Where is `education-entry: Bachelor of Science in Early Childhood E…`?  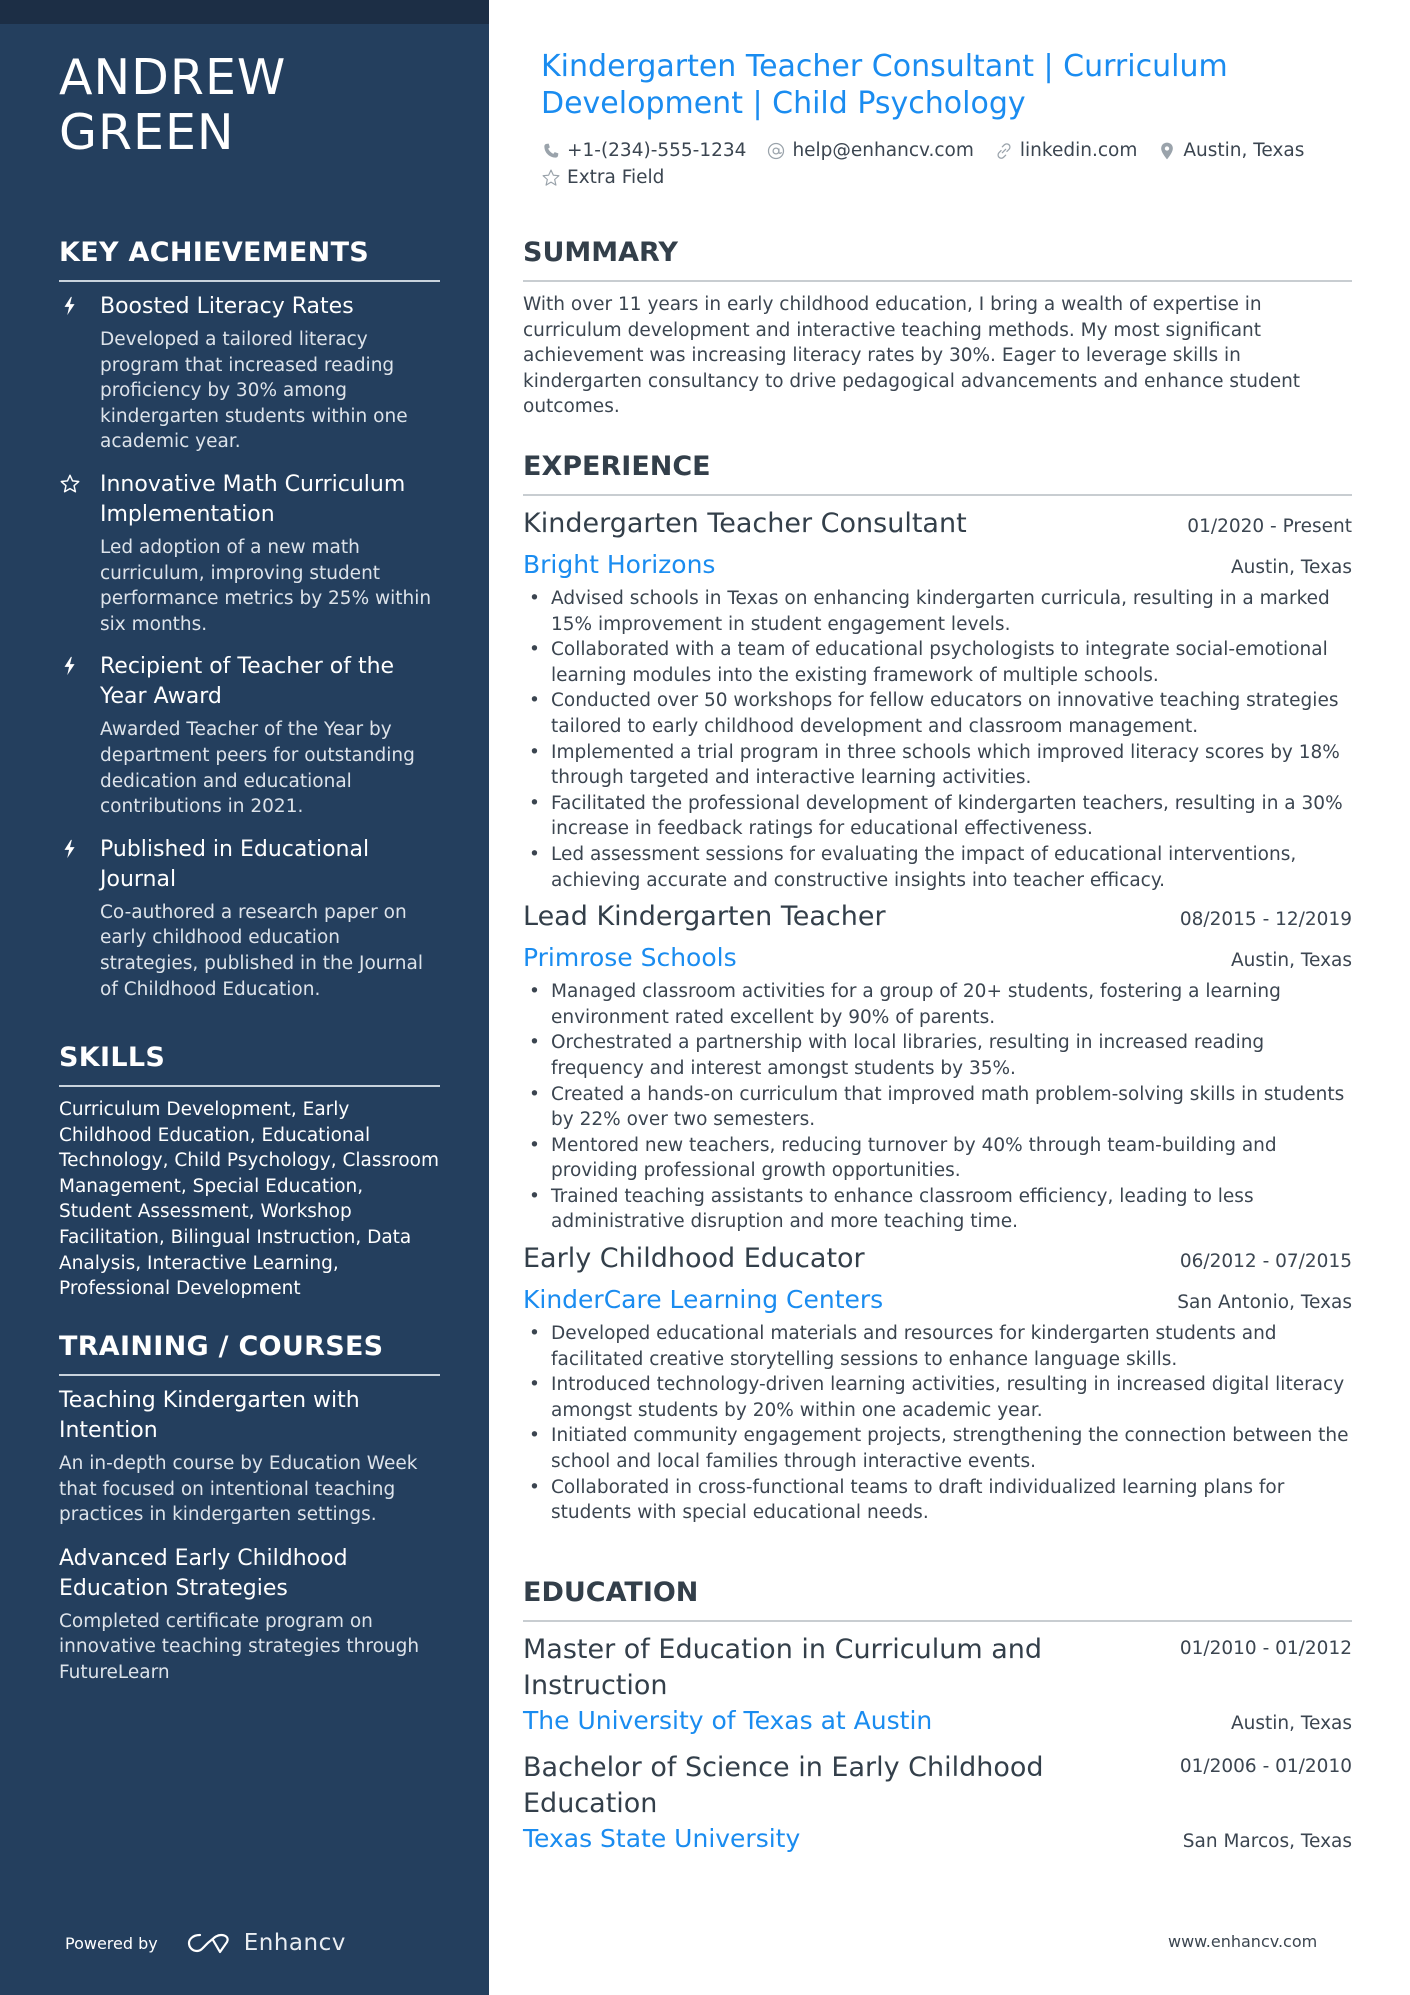 education-entry: Bachelor of Science in Early Childhood E… is located at coordinates (937, 1803).